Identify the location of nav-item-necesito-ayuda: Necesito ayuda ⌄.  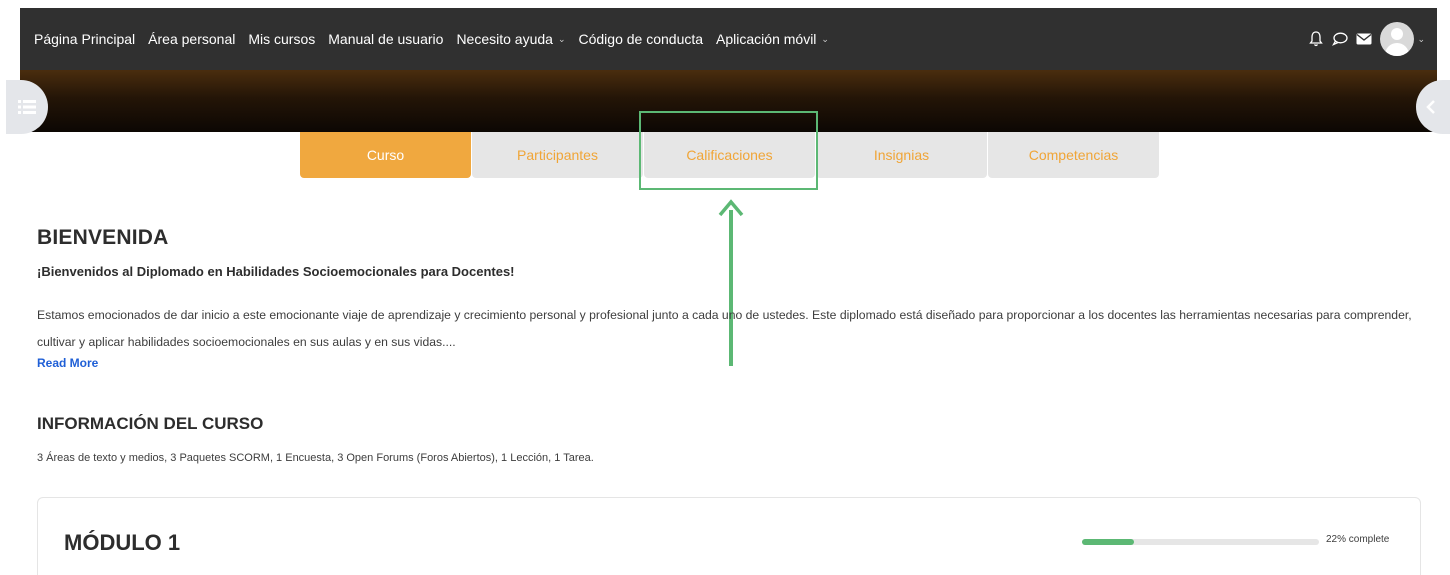
(510, 39).